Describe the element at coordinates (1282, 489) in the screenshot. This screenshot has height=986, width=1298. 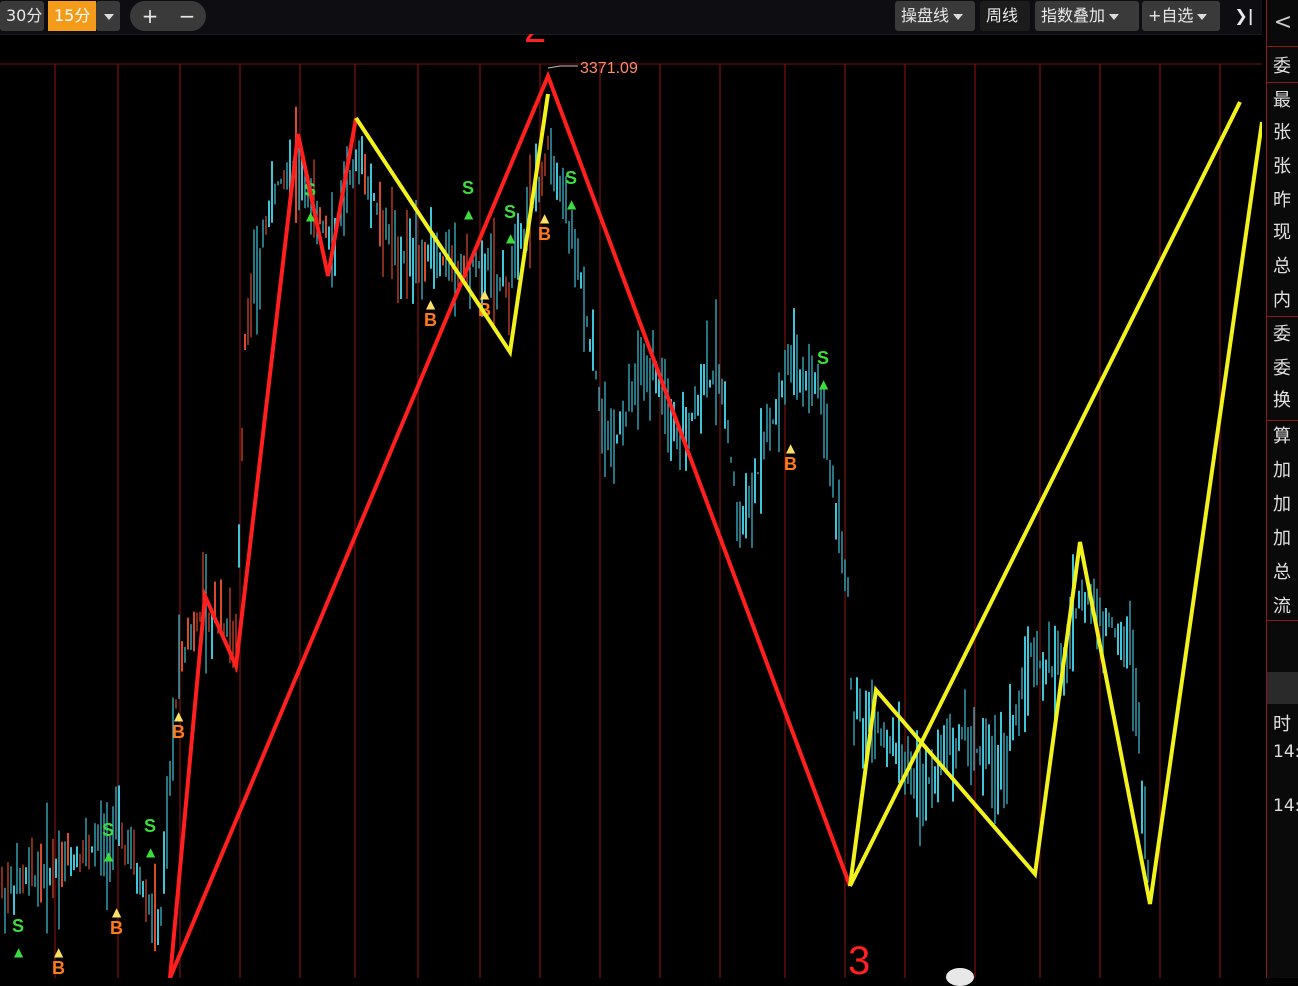
I see `quote-sidebar: < 委最张张昨现总内委委换算加加加总流 时 14: 14:` at that location.